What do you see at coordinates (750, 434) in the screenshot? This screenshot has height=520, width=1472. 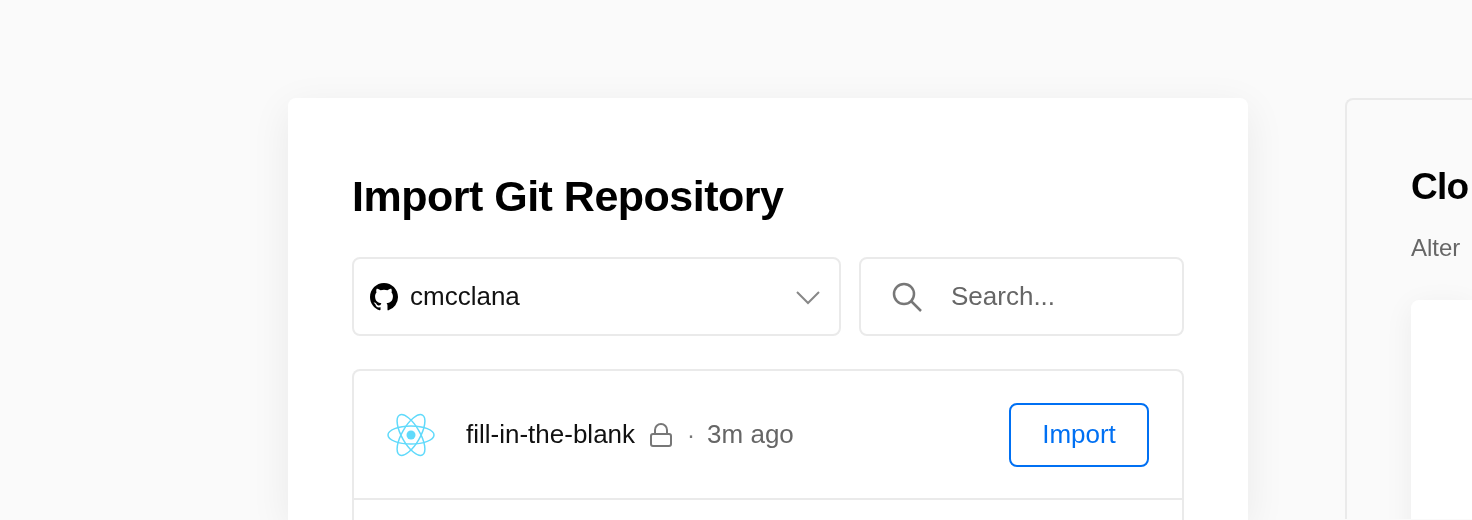 I see `updated-time: 3m ago` at bounding box center [750, 434].